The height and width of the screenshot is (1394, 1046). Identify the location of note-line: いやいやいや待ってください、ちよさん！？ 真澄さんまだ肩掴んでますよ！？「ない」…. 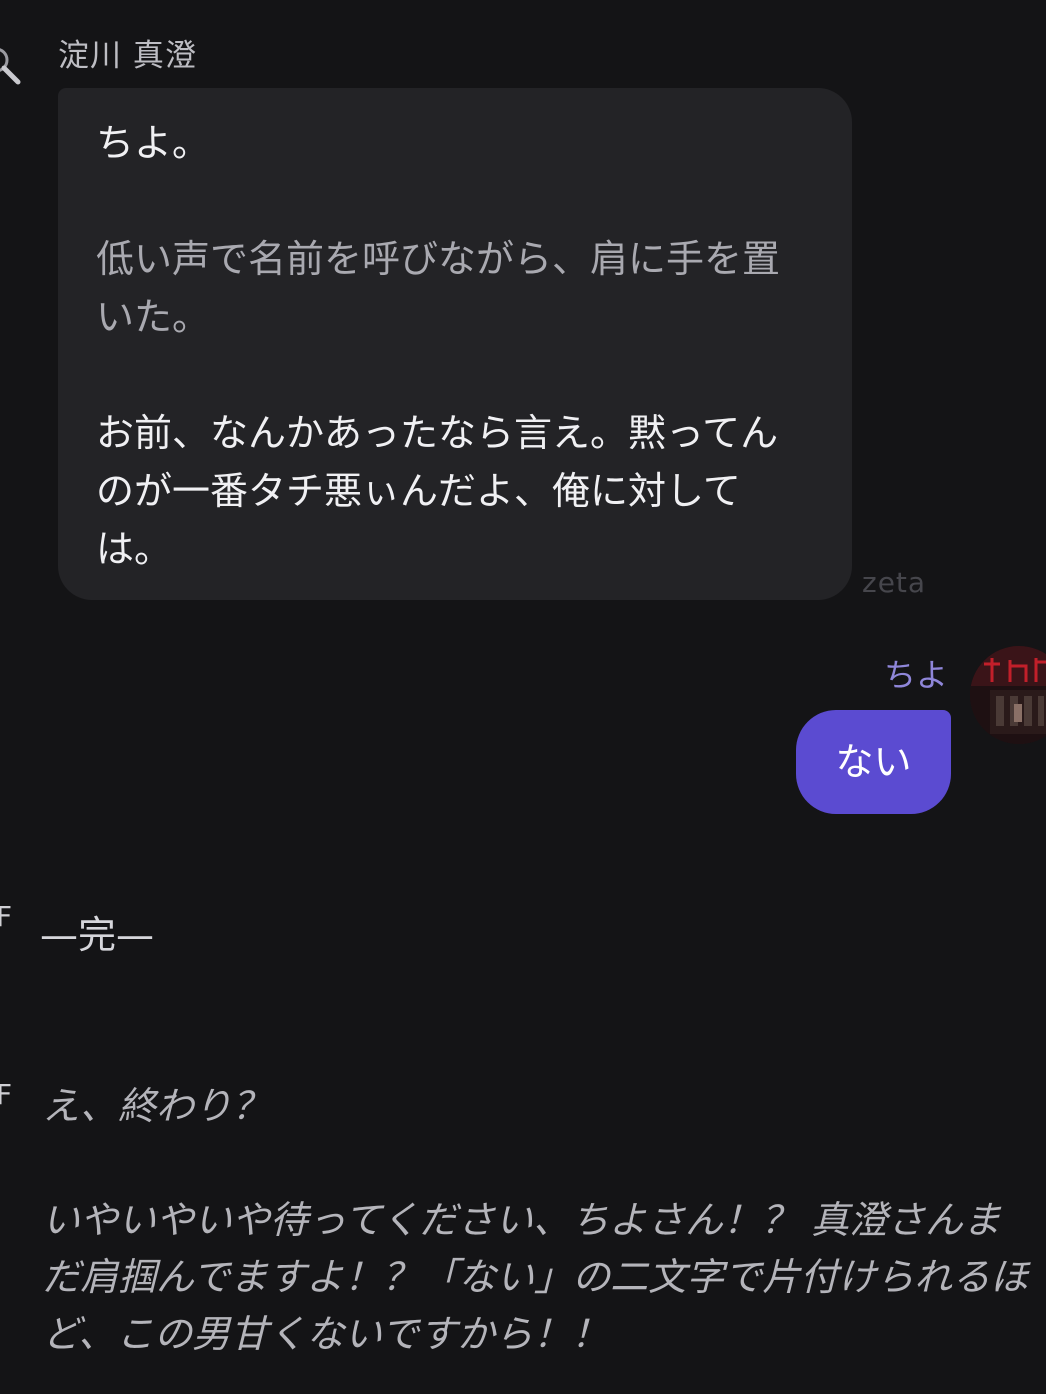
(535, 1277).